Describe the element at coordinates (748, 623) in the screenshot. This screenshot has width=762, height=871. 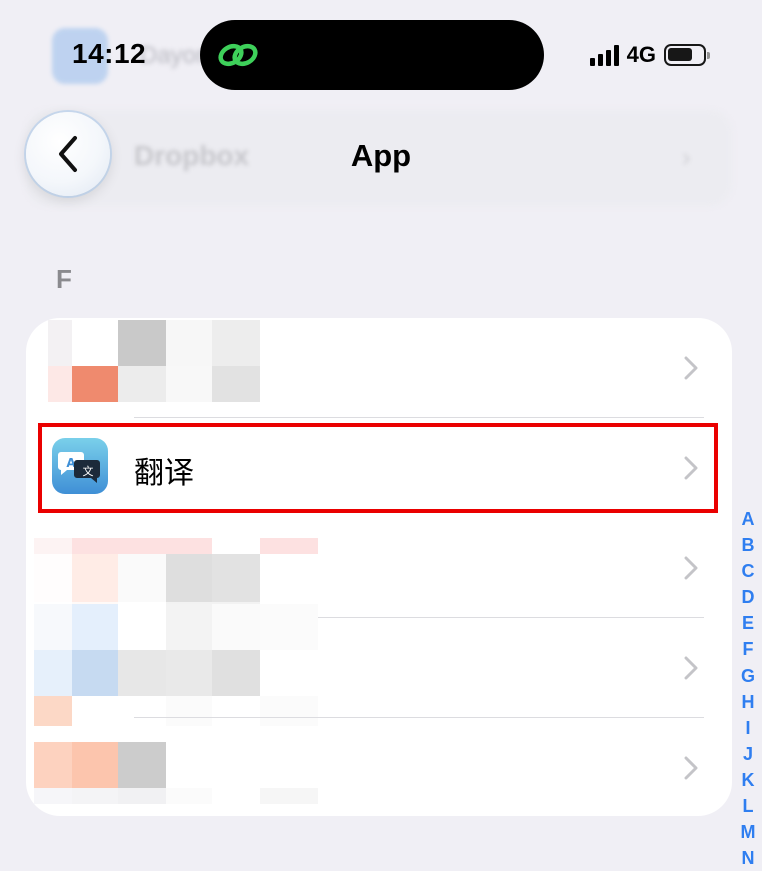
I see `index-letter: E` at that location.